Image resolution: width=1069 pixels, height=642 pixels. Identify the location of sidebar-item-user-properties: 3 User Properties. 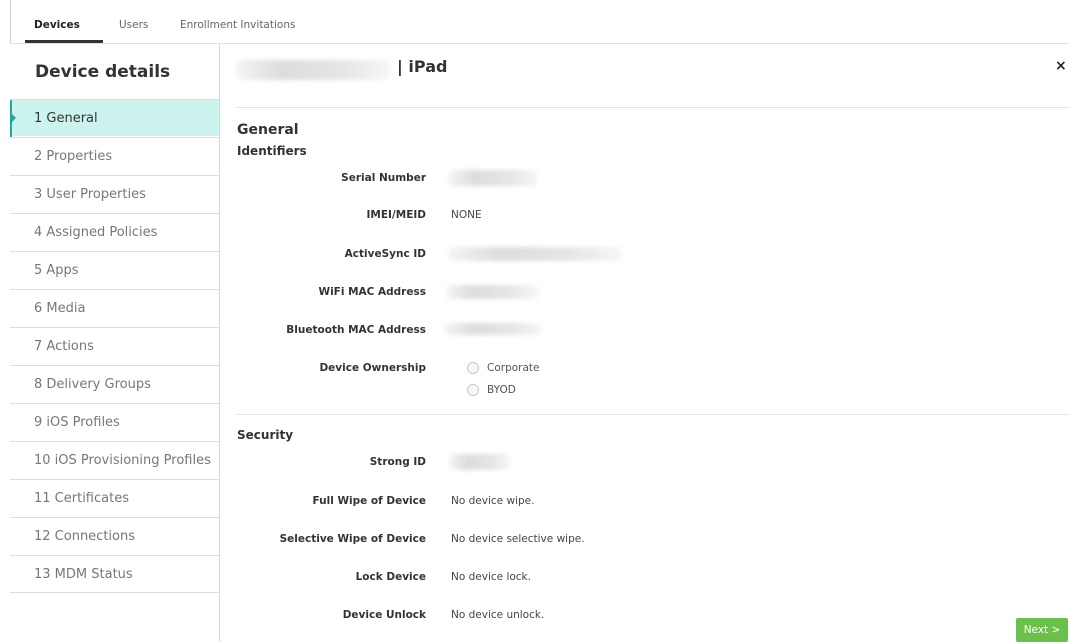
(114, 193).